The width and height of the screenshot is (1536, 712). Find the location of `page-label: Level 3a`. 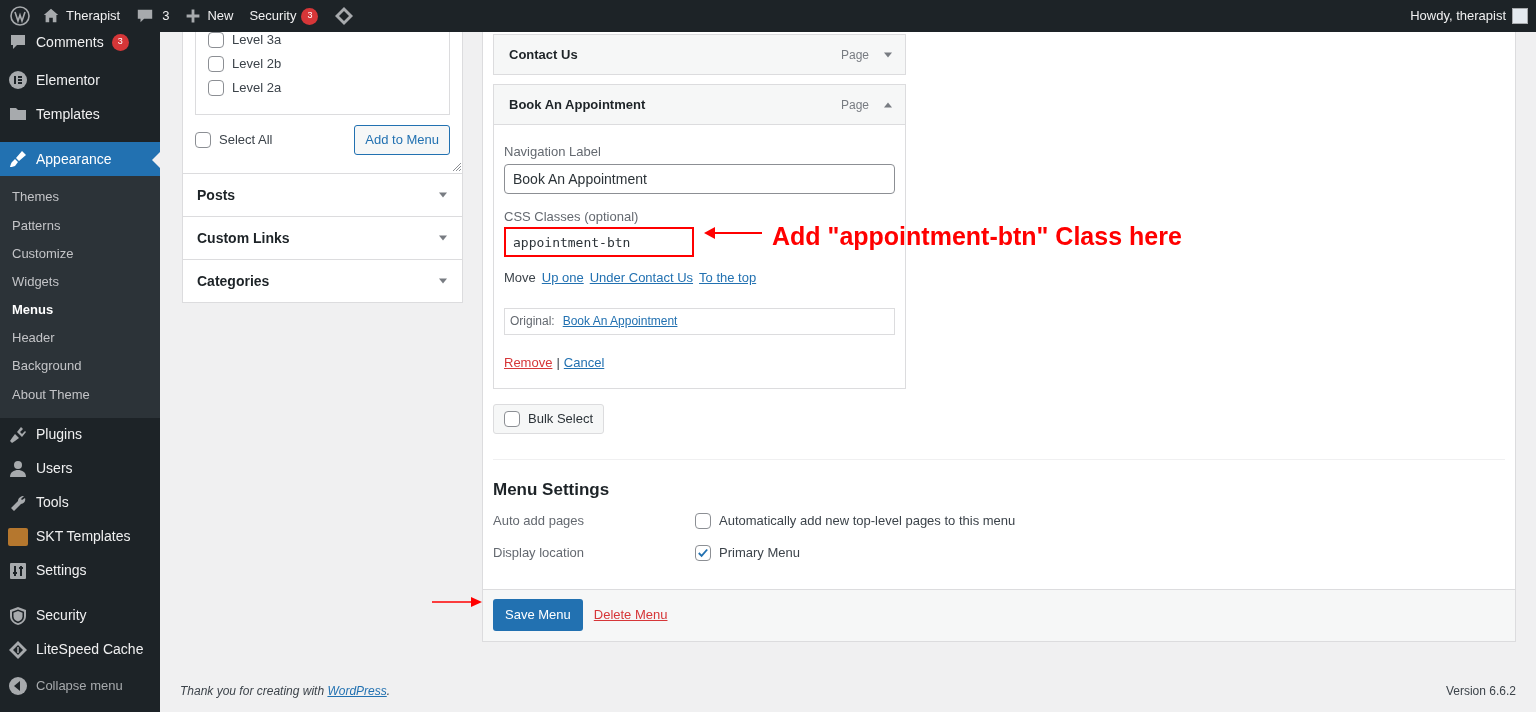

page-label: Level 3a is located at coordinates (257, 40).